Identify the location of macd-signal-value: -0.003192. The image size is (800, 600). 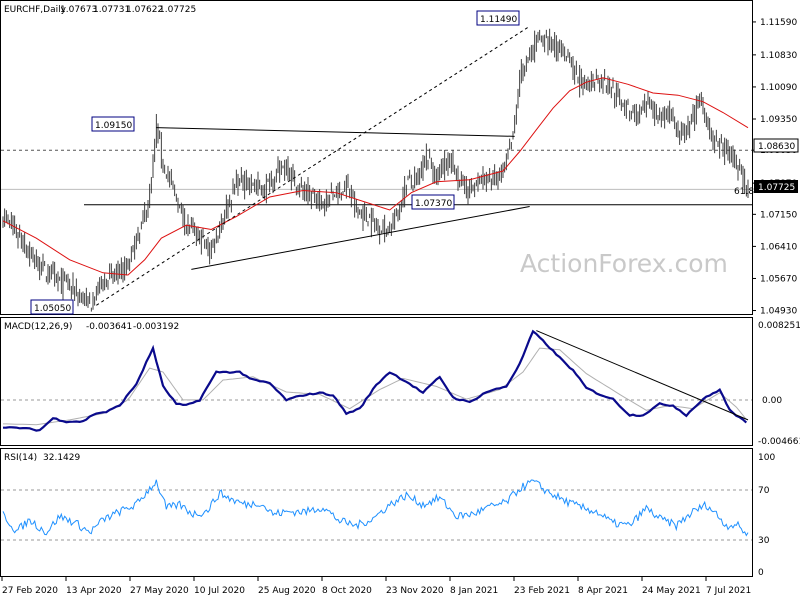
(156, 327).